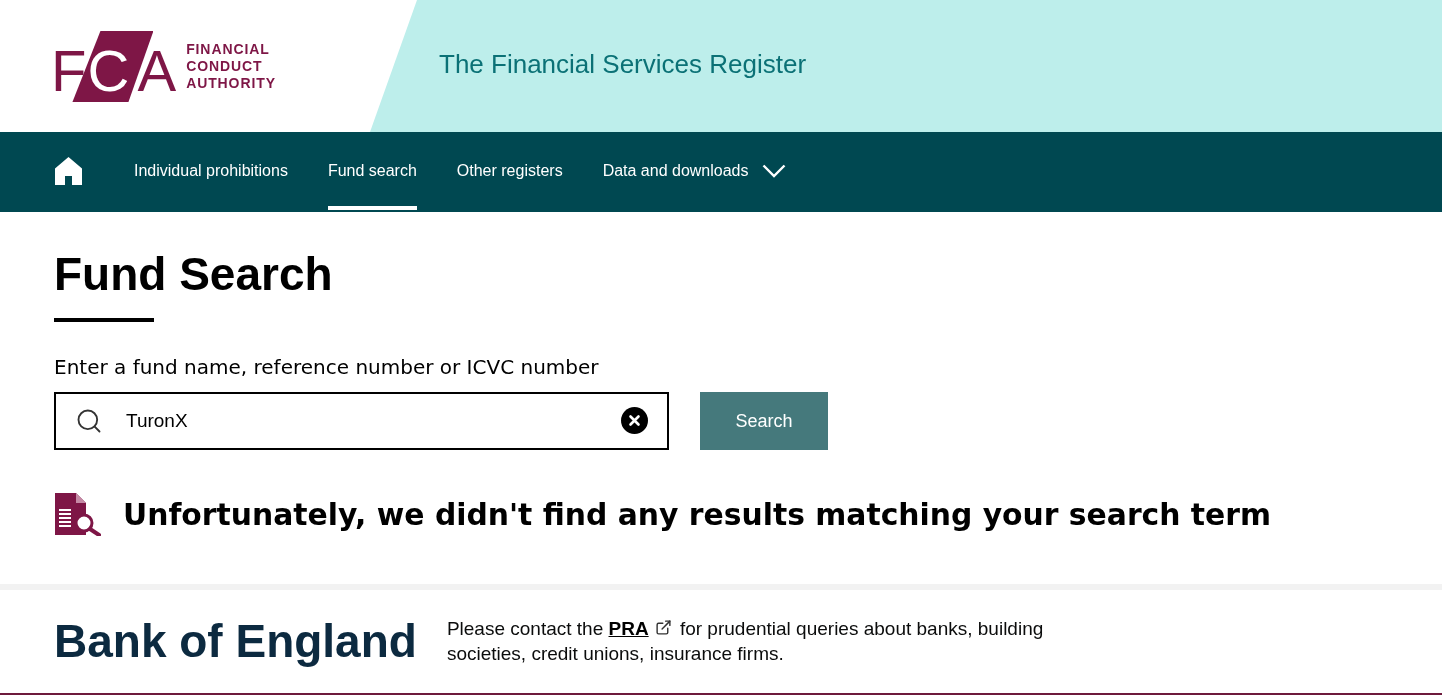 This screenshot has height=695, width=1442. Describe the element at coordinates (764, 421) in the screenshot. I see `search-button: Search` at that location.